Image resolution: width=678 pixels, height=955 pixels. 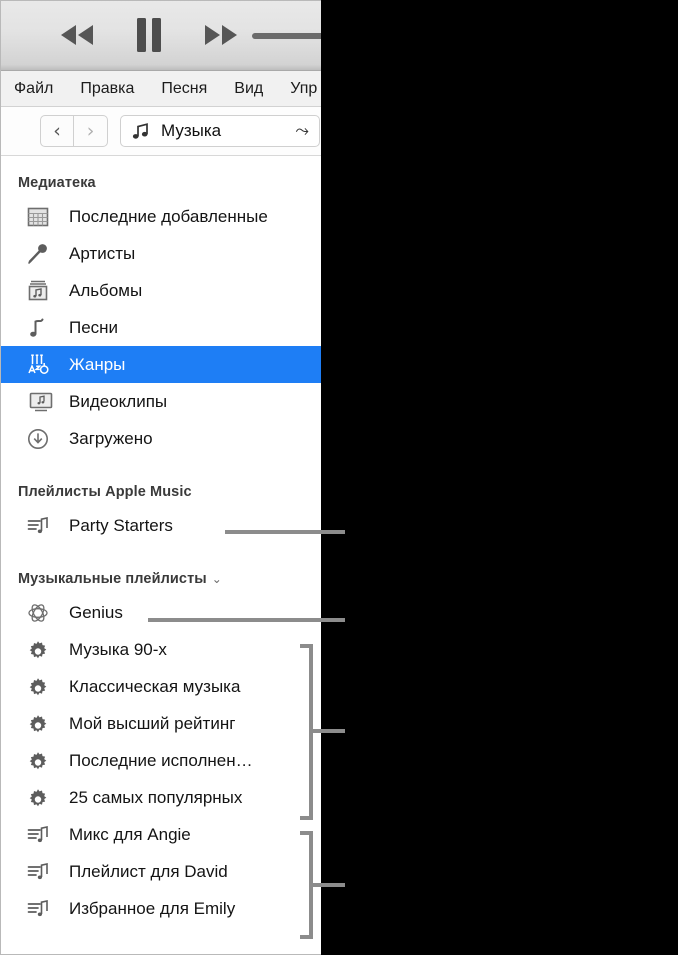 I want to click on navigation-bar: ‹ › Музыка ⤳, so click(x=160, y=131).